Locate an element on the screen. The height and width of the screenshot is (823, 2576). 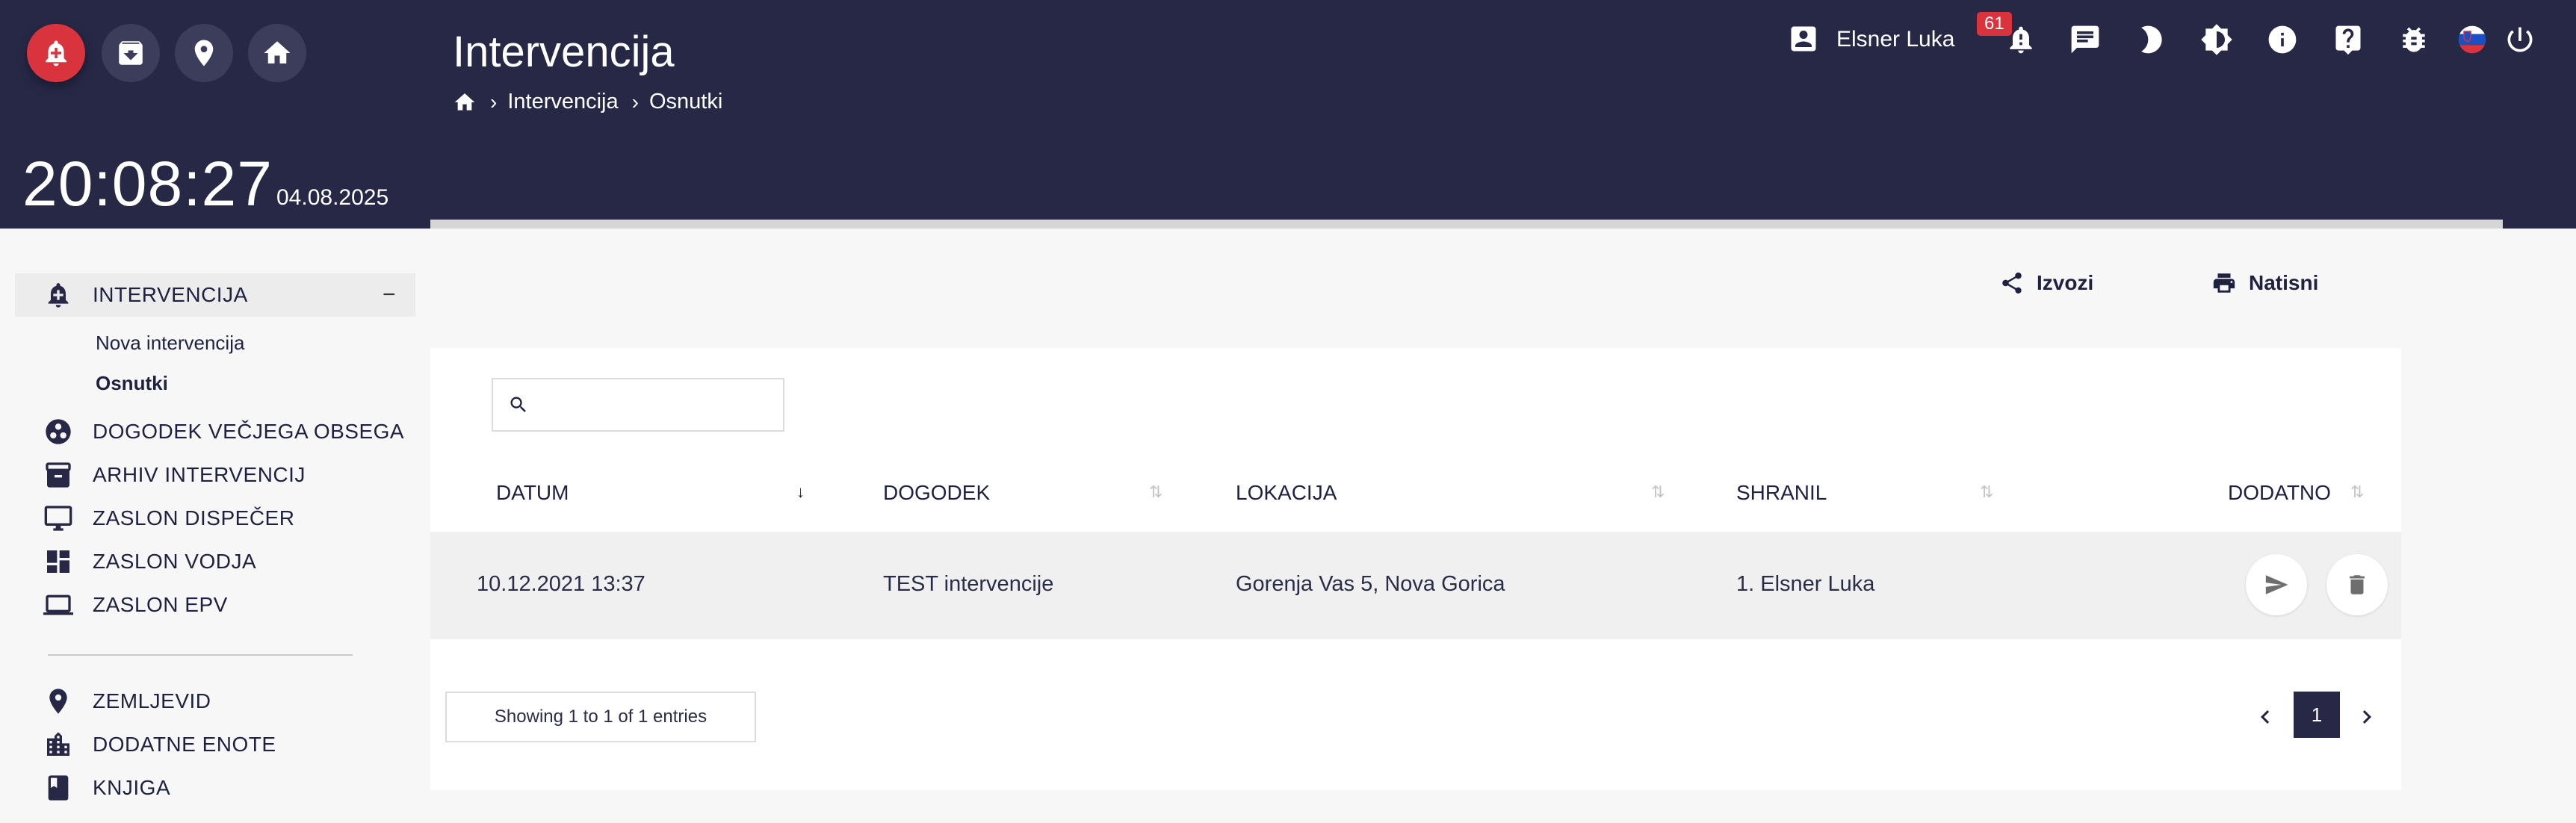
trash-icon is located at coordinates (2357, 584).